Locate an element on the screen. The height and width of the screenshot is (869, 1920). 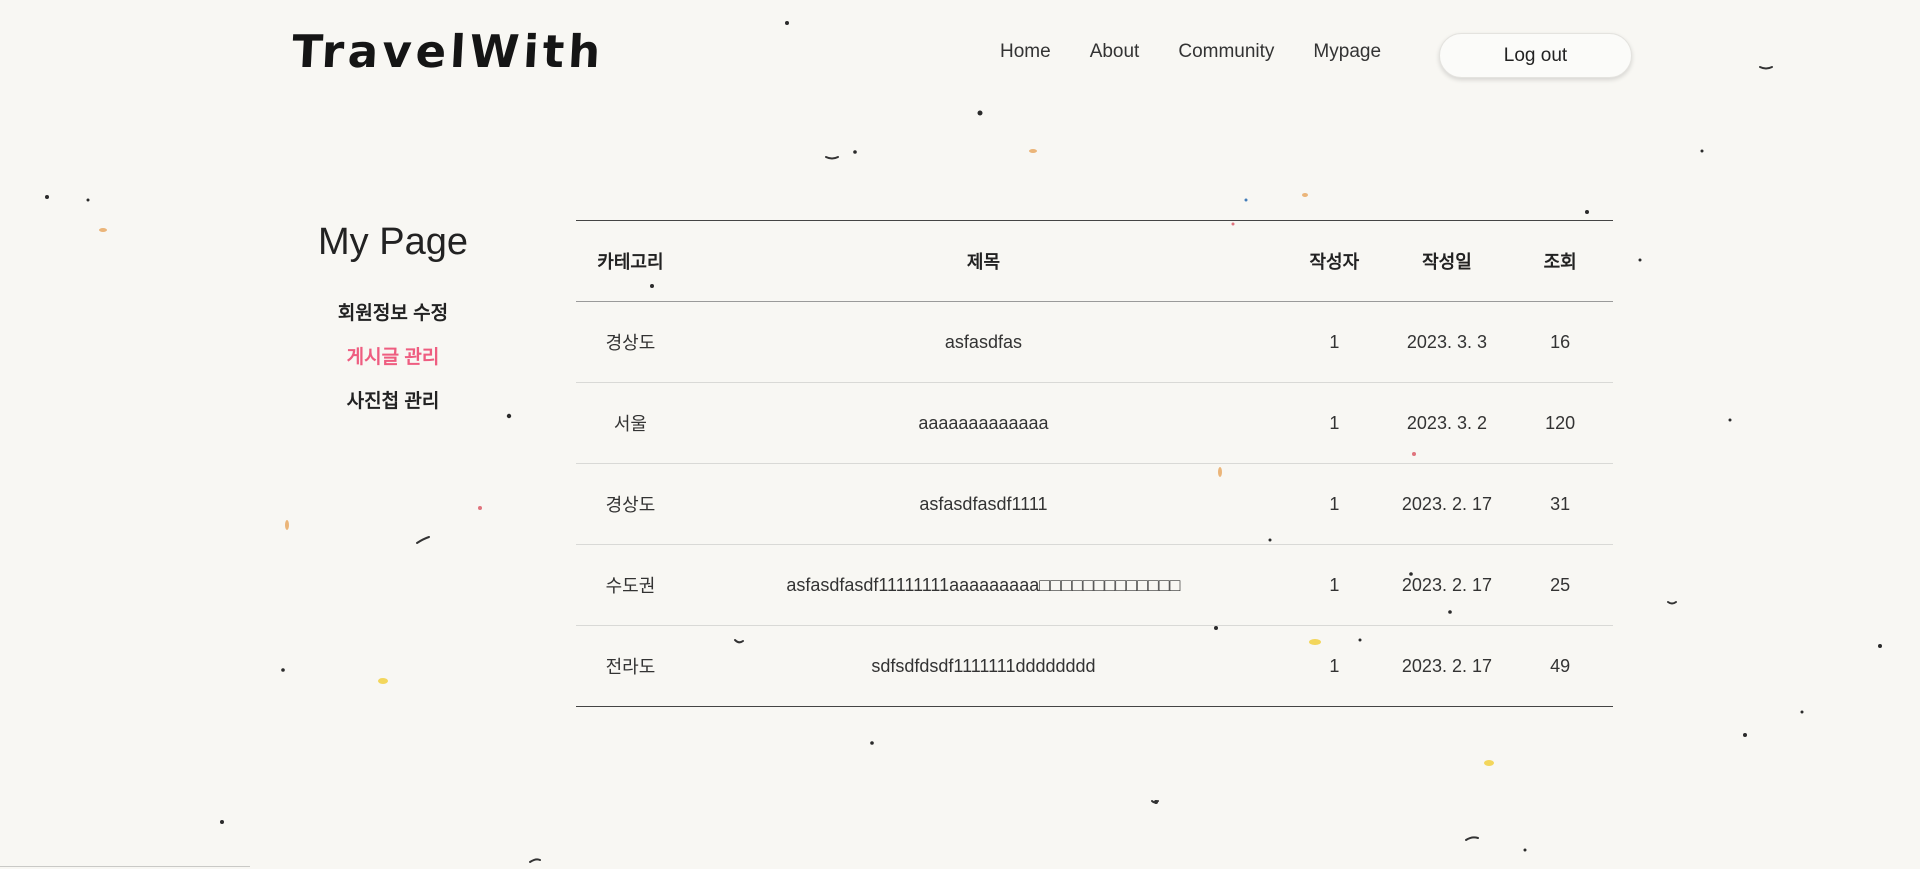
app-logo: TravelWith is located at coordinates (448, 51).